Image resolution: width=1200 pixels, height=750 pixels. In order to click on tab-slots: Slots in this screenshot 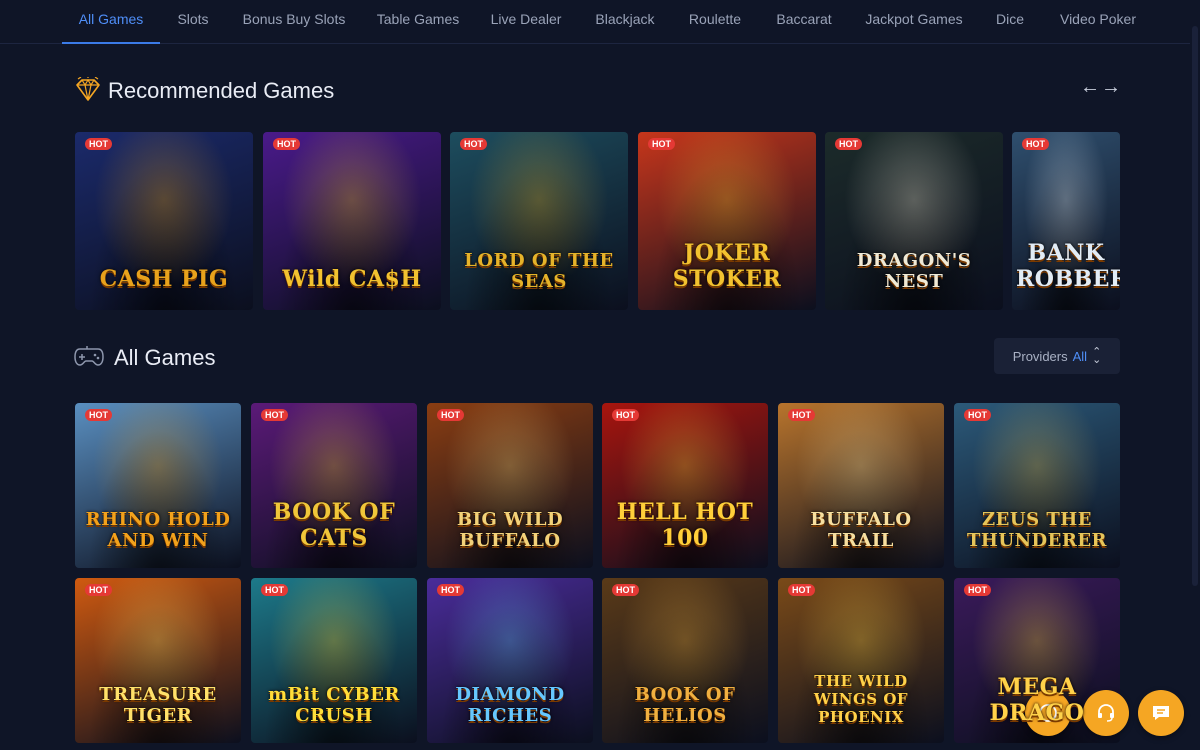, I will do `click(193, 22)`.